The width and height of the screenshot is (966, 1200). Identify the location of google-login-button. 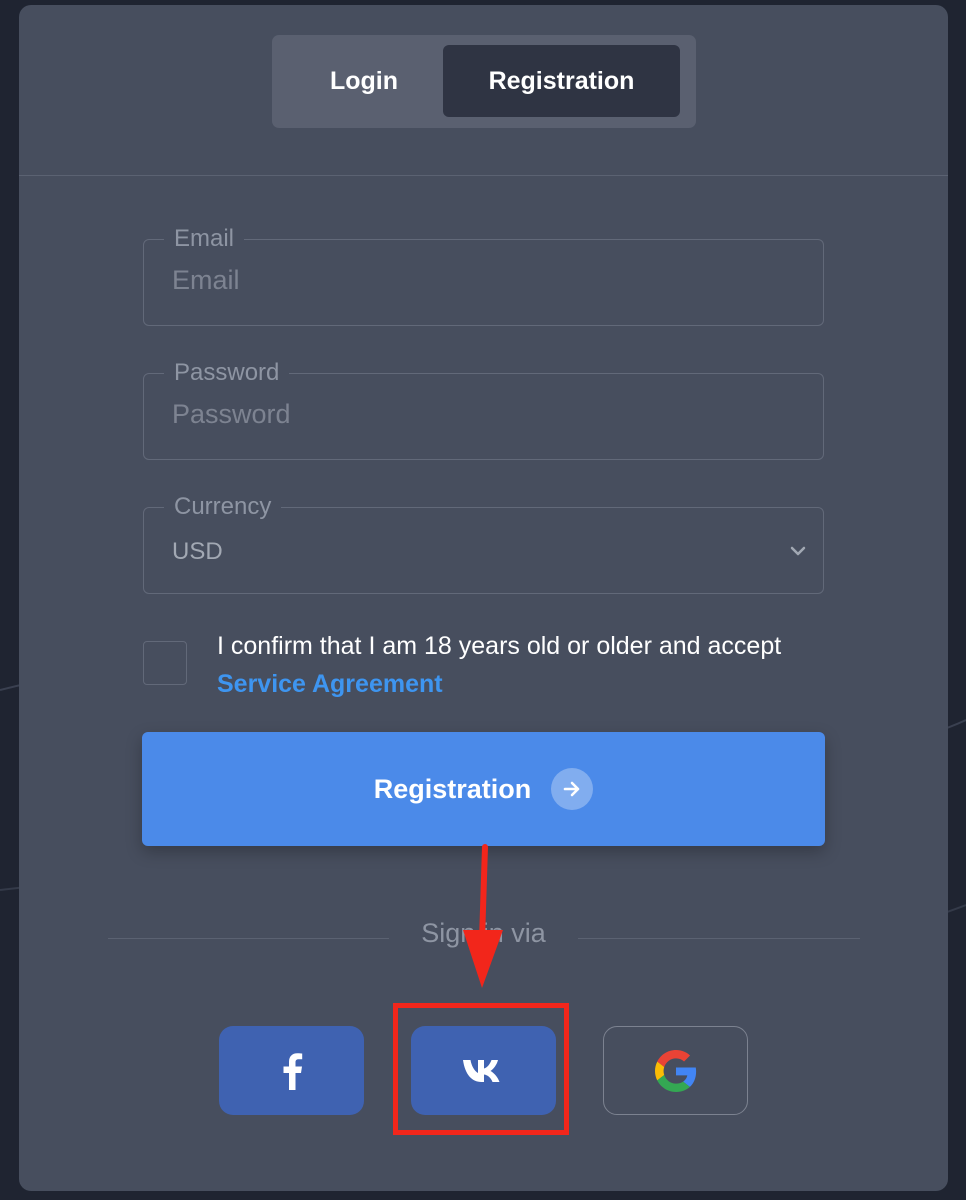
(675, 1070).